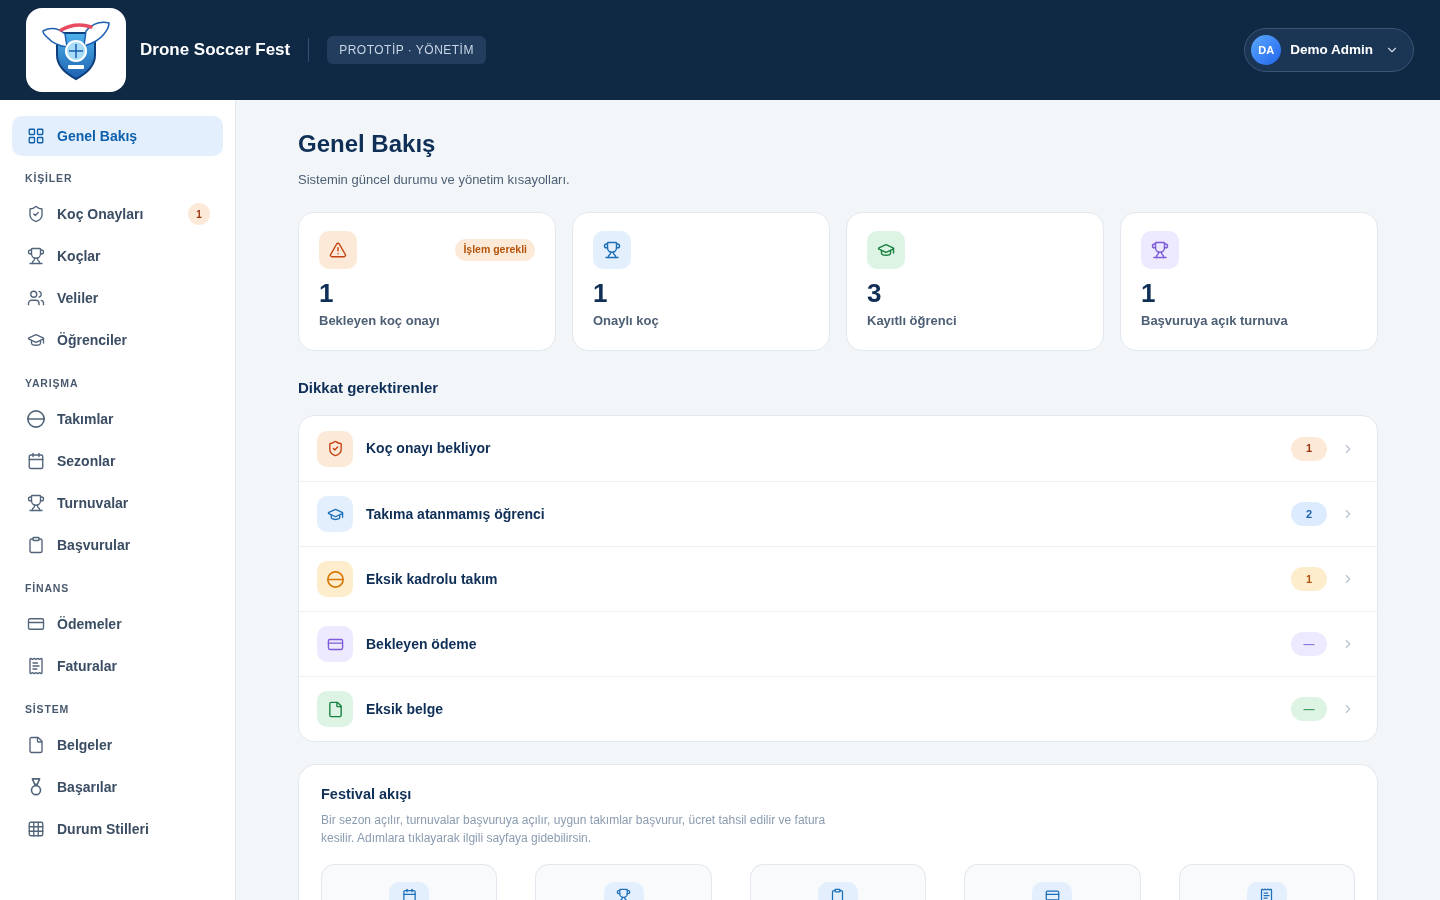 The height and width of the screenshot is (900, 1440). Describe the element at coordinates (380, 321) in the screenshot. I see `stat-label: Bekleyen koç onayı` at that location.